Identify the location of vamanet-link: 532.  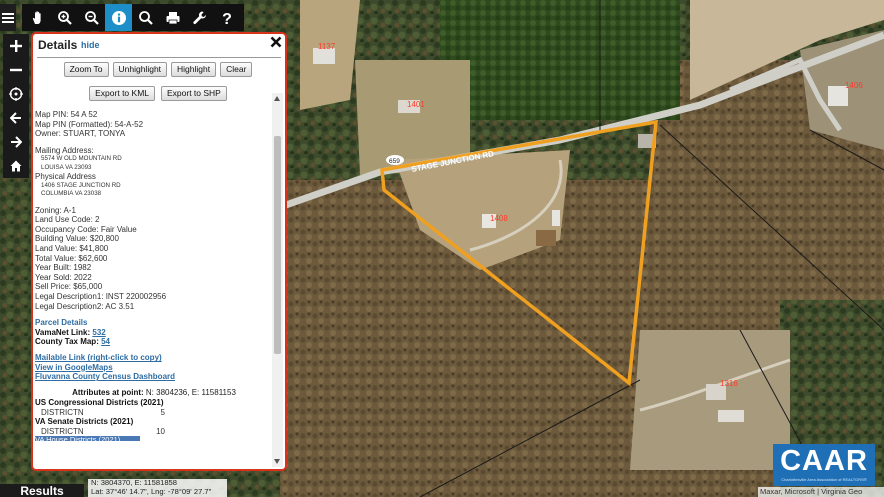
(98, 332).